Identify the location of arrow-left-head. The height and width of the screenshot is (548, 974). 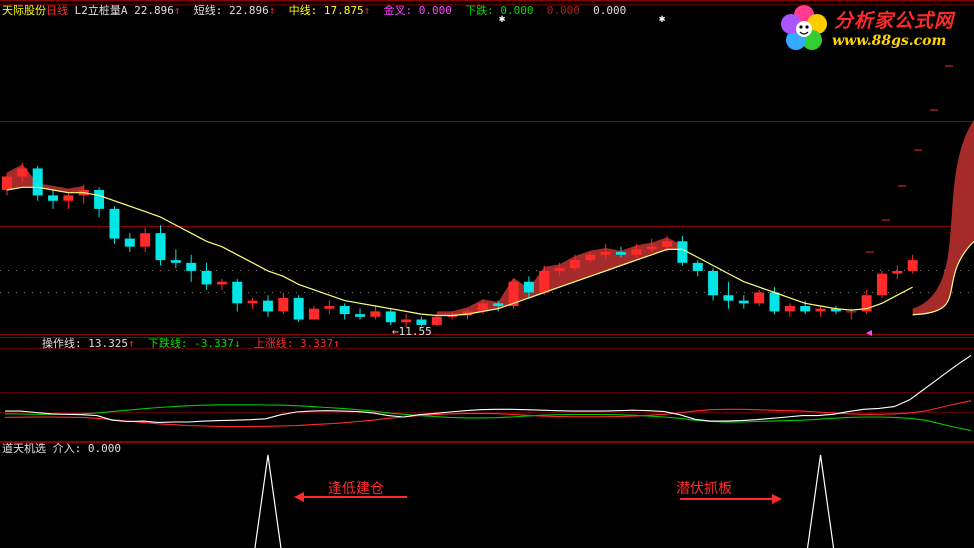
(299, 497).